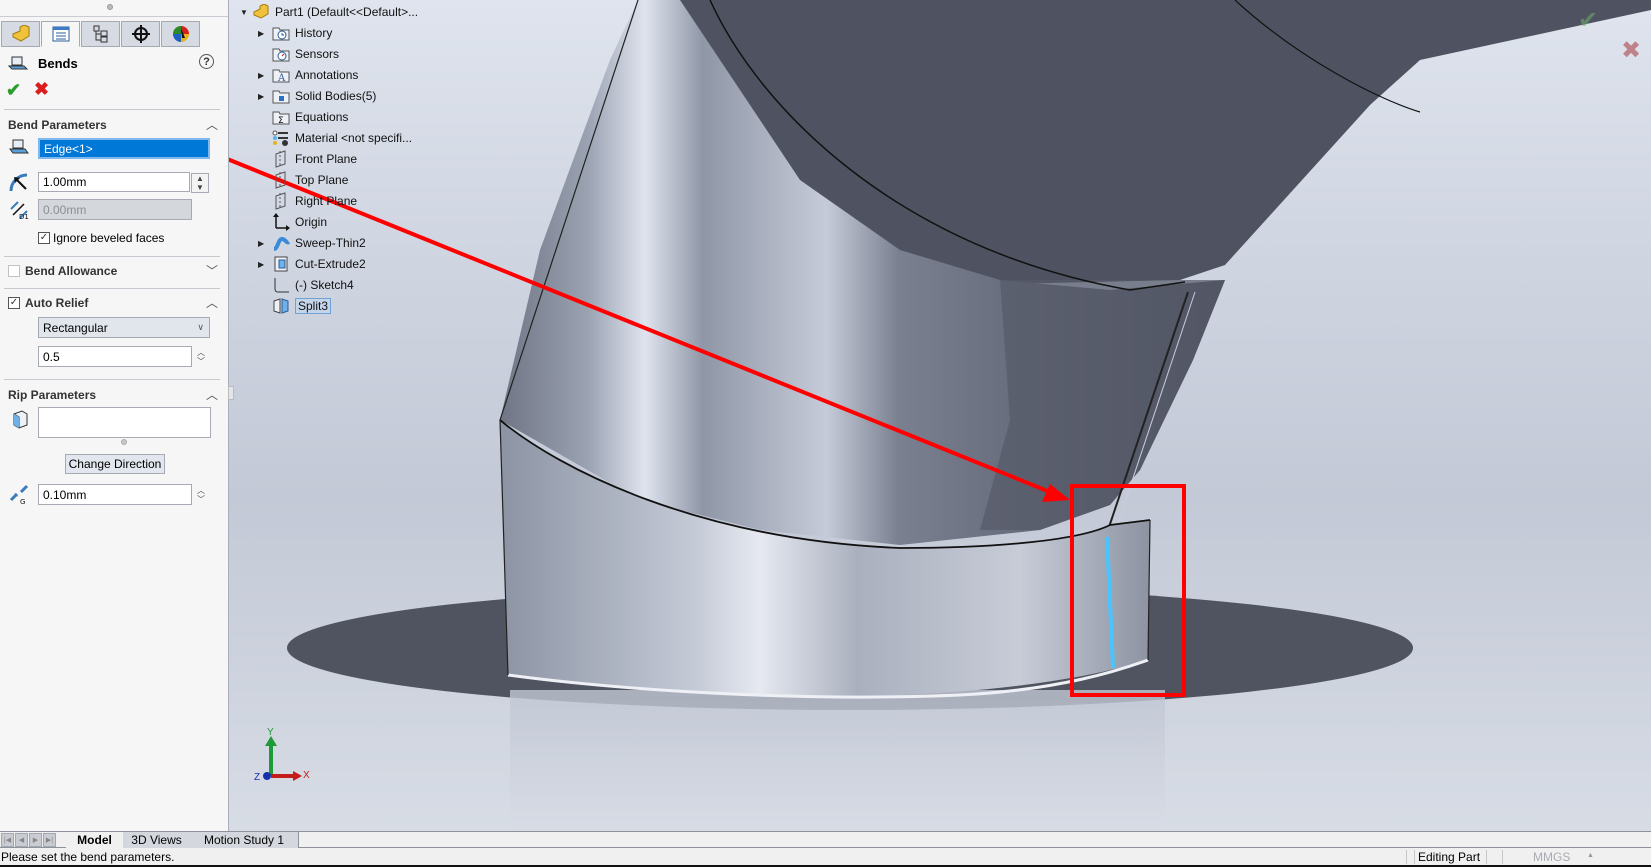  Describe the element at coordinates (44, 238) in the screenshot. I see `ignore-beveled-faces-checkbox: ✓` at that location.